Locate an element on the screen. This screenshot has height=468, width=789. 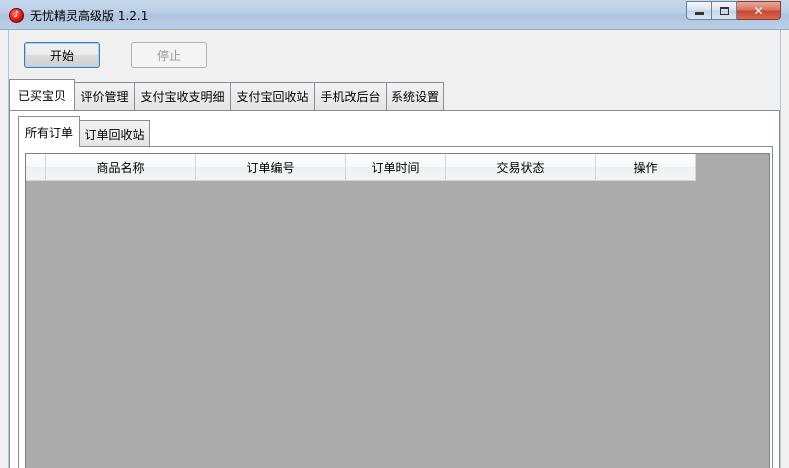
main-tab-strip: 已买宝贝 评价管理 支付宝收支明细 支付宝回收站 手机改后台 系统设置 is located at coordinates (226, 94).